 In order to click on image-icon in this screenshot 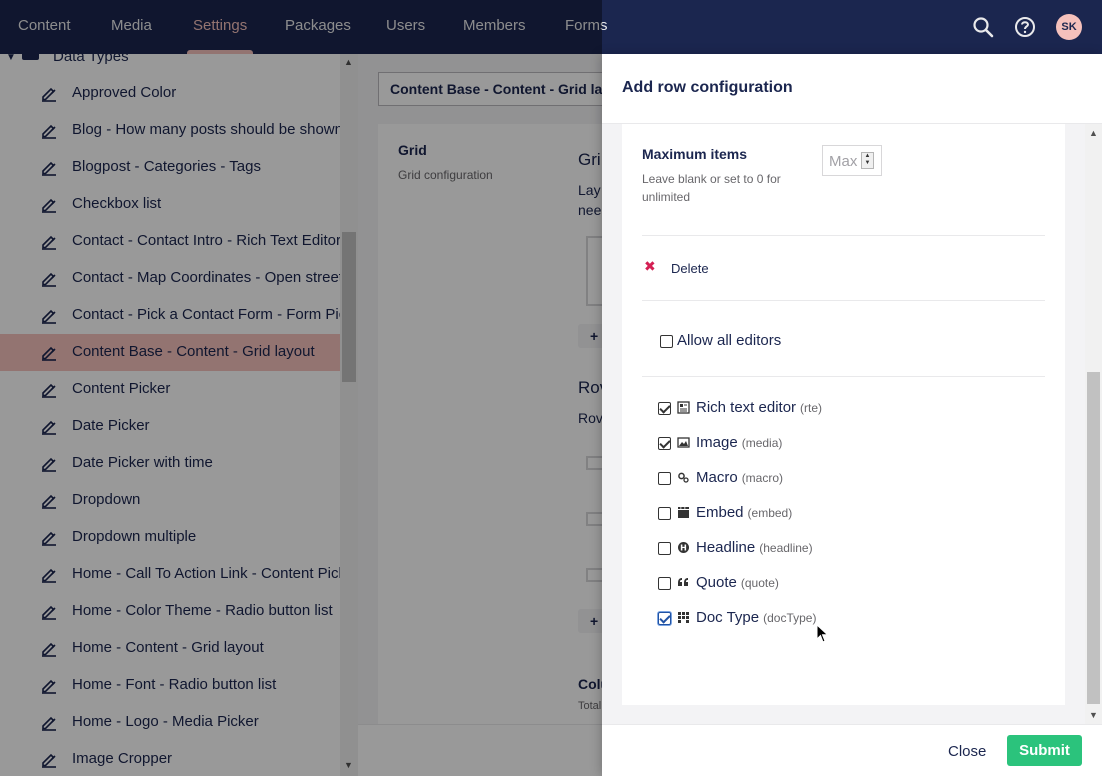, I will do `click(683, 442)`.